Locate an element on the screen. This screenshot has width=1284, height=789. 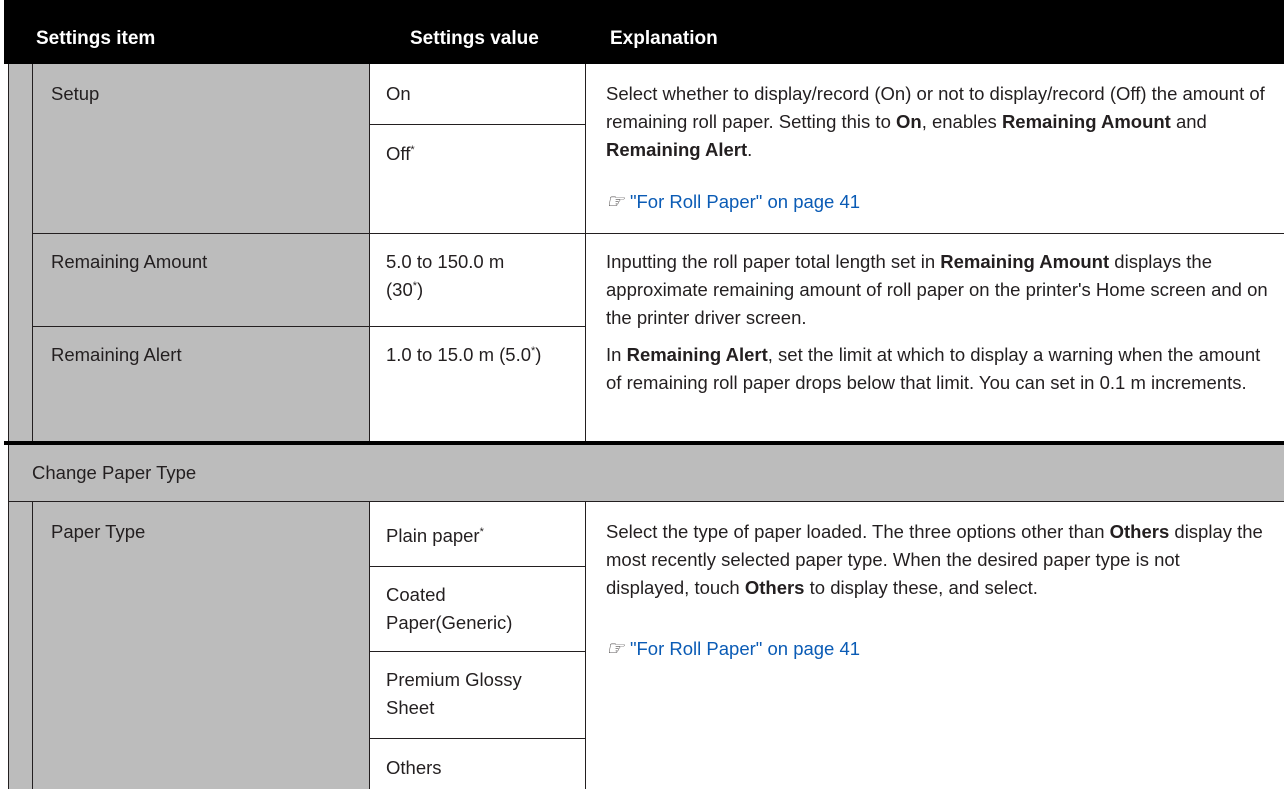
table-header: Settings item Settings value Explanation is located at coordinates (644, 32).